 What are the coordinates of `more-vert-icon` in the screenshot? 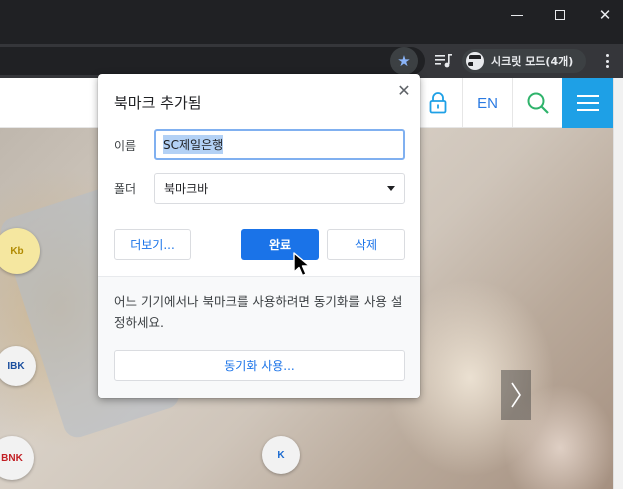 It's located at (607, 61).